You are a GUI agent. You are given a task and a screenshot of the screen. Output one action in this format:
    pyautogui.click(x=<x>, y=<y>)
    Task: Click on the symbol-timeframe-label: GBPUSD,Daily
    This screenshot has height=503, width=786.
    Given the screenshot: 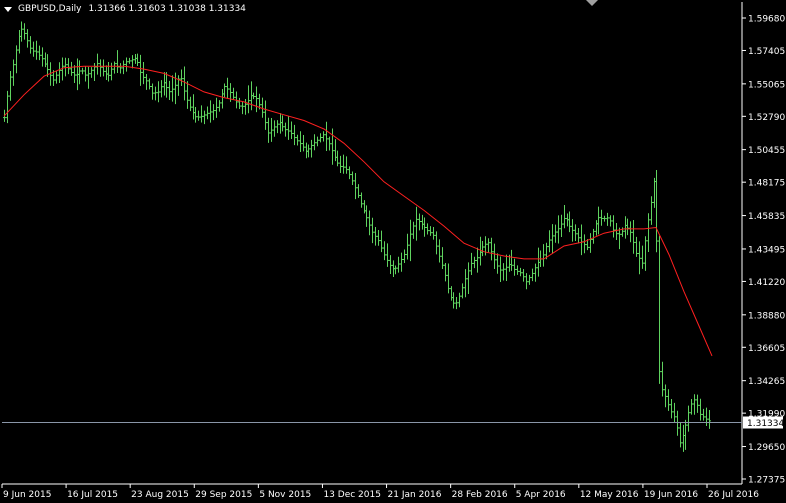 What is the action you would take?
    pyautogui.click(x=50, y=9)
    